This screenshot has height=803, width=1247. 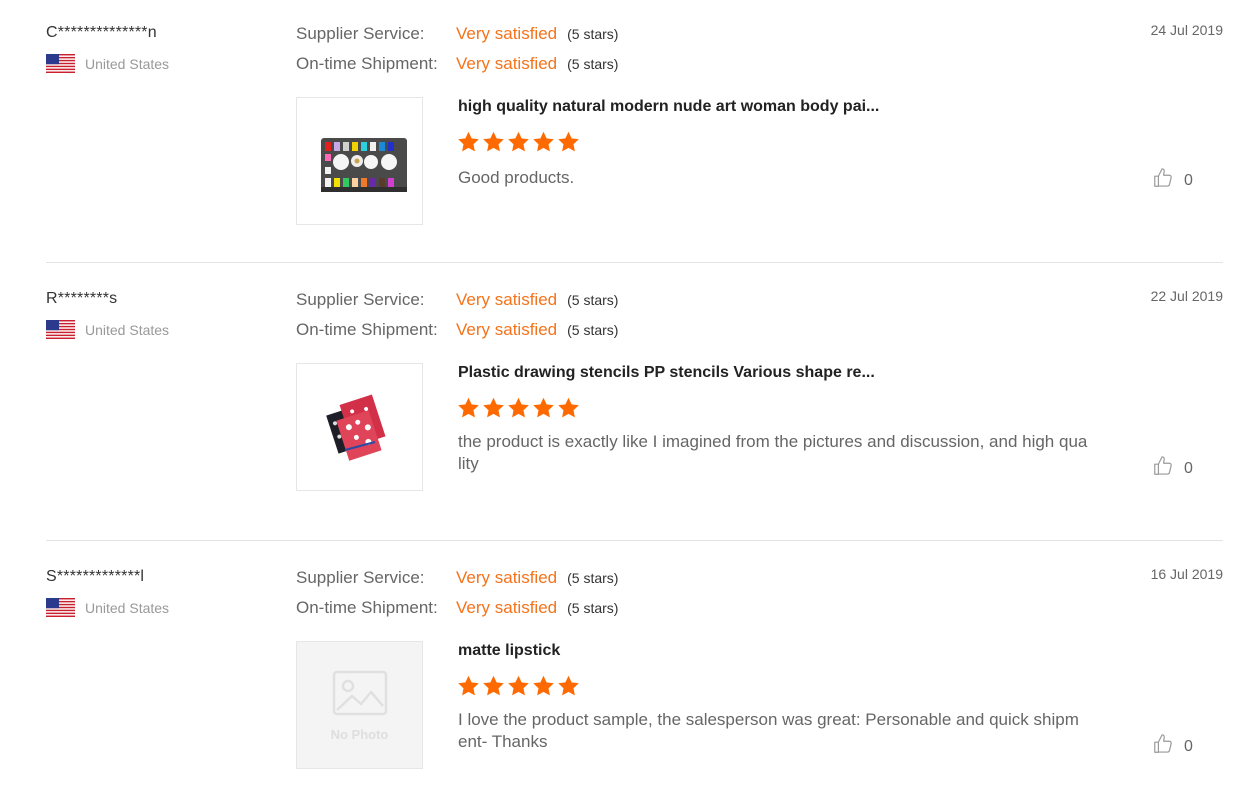 I want to click on product-title-link: matte lipstick, so click(x=509, y=651).